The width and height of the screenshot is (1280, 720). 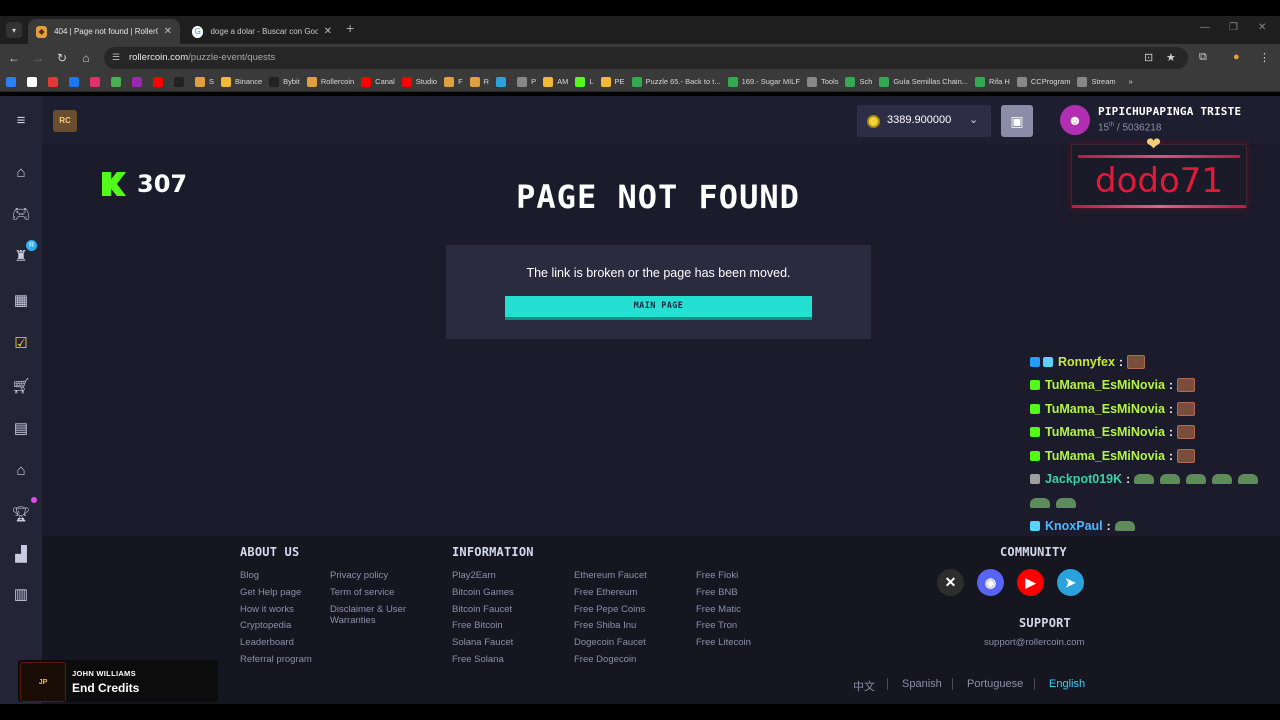 I want to click on balance-selector: 3389.900000 ⌄, so click(x=924, y=121).